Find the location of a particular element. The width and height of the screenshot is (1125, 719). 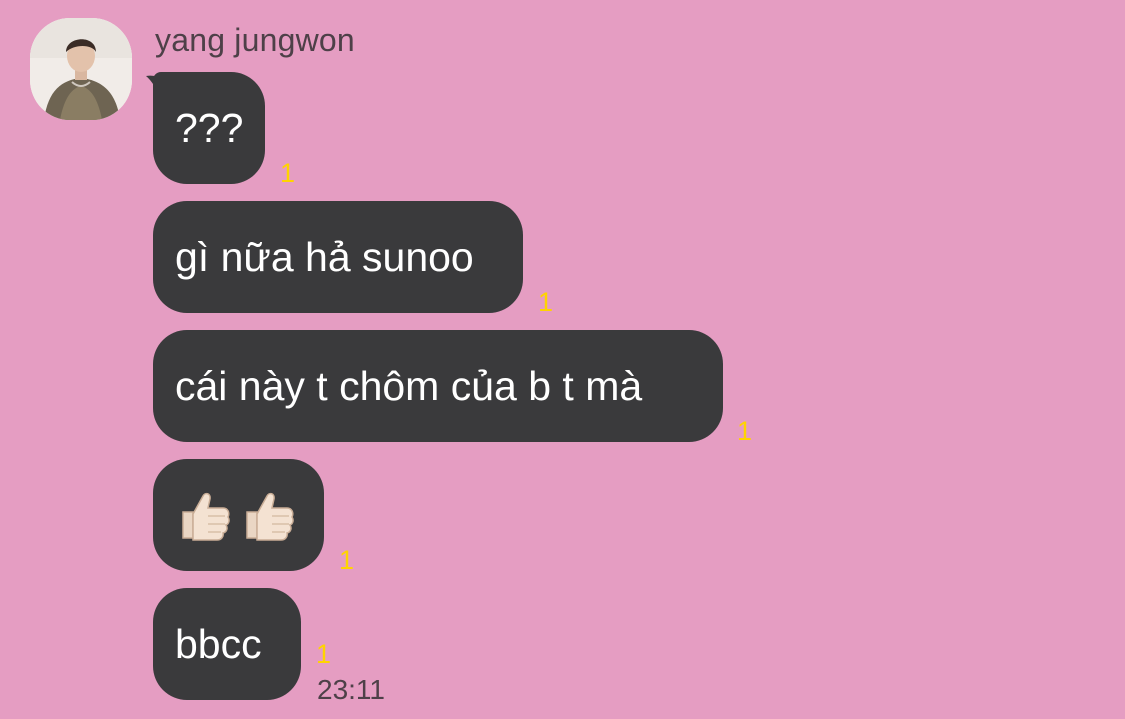

message-bubble: cái này t chôm của b t mà is located at coordinates (438, 386).